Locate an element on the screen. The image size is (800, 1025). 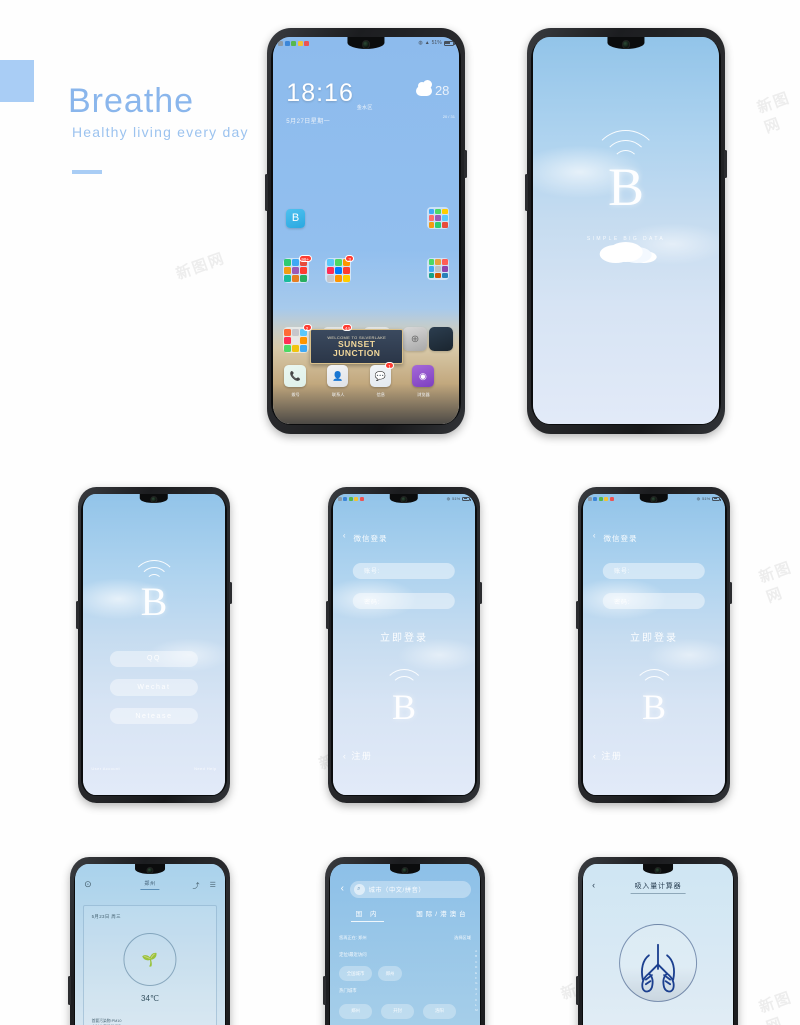
city-chip: 全国城市 is located at coordinates (356, 973).